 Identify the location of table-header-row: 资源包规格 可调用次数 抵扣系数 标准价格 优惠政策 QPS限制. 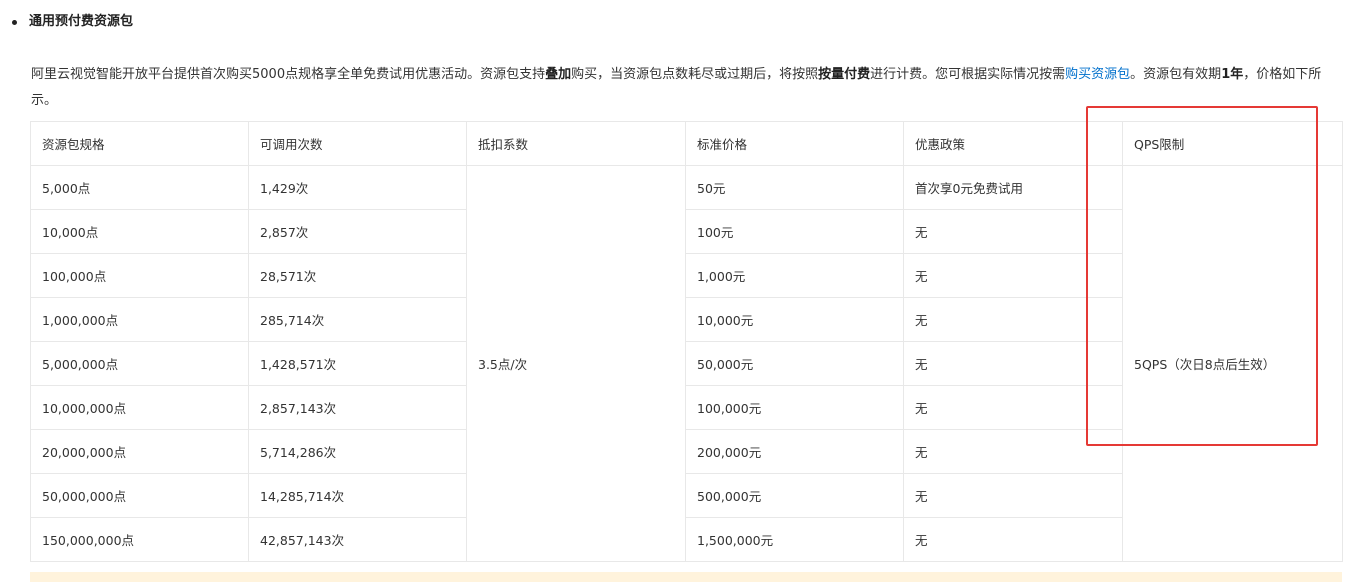
(686, 143).